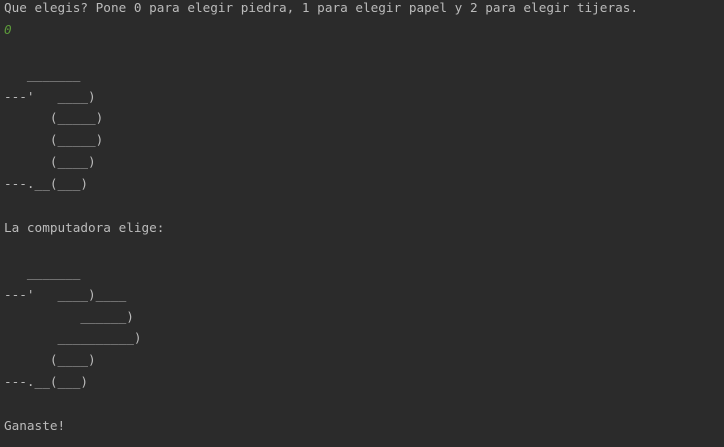 The image size is (724, 447). What do you see at coordinates (65, 294) in the screenshot?
I see `computer-art-line: ---' ____)____` at bounding box center [65, 294].